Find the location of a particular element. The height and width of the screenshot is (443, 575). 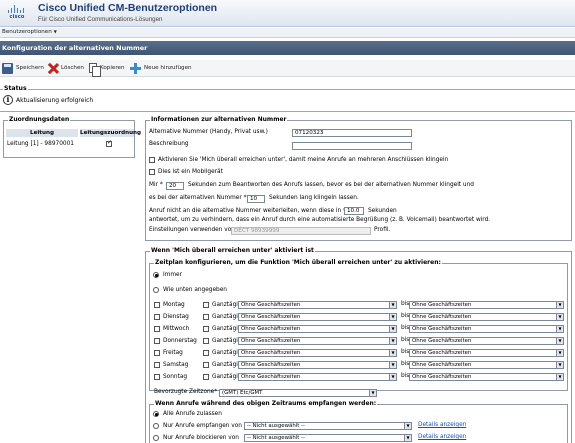

ring-time-text: Sekunden lang klingeln lassen. is located at coordinates (314, 198).